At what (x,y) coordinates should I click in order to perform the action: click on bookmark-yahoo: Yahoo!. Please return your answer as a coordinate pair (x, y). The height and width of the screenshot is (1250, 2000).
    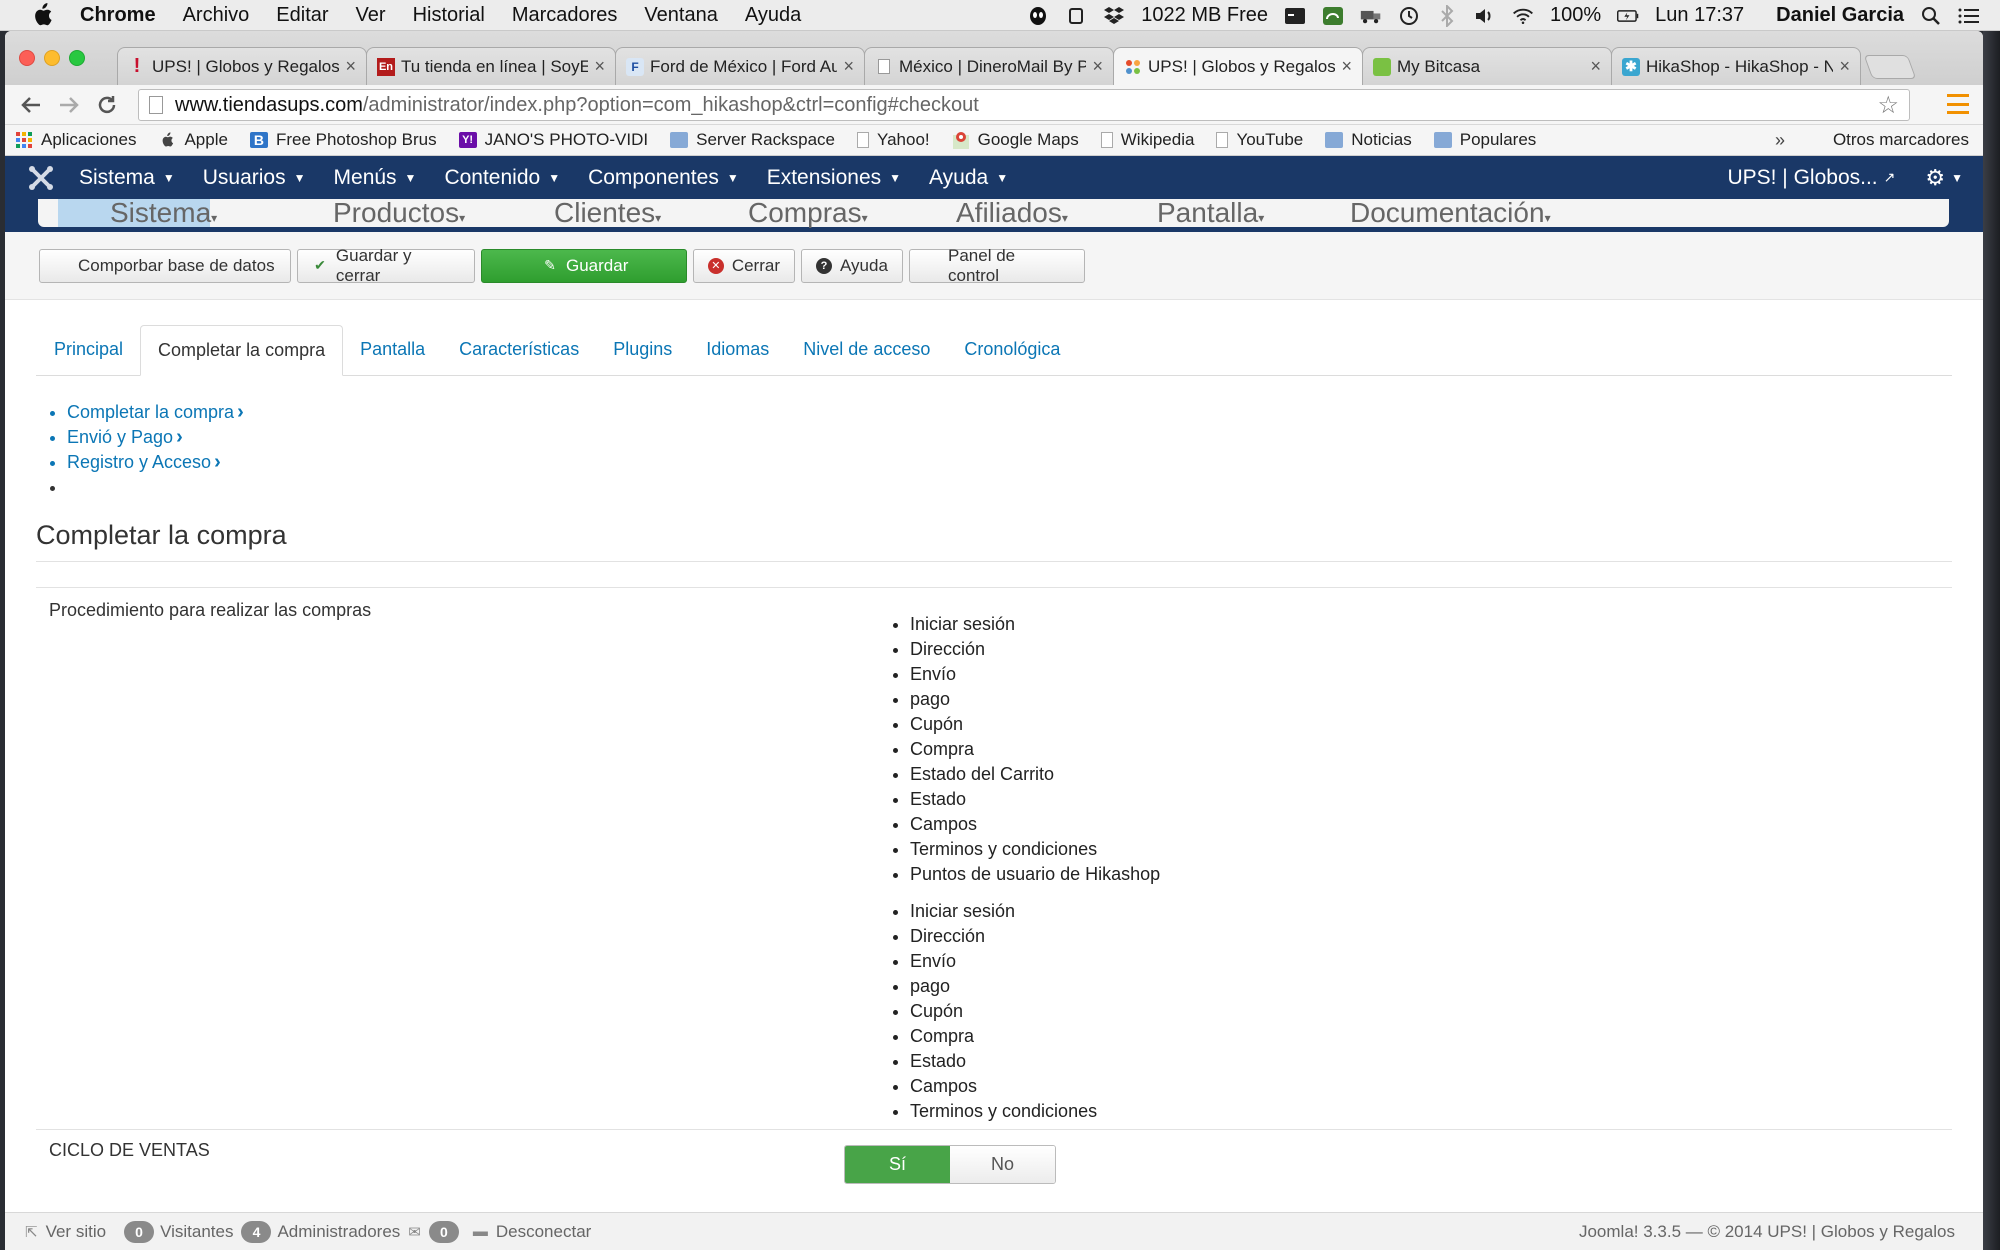
    Looking at the image, I should click on (893, 140).